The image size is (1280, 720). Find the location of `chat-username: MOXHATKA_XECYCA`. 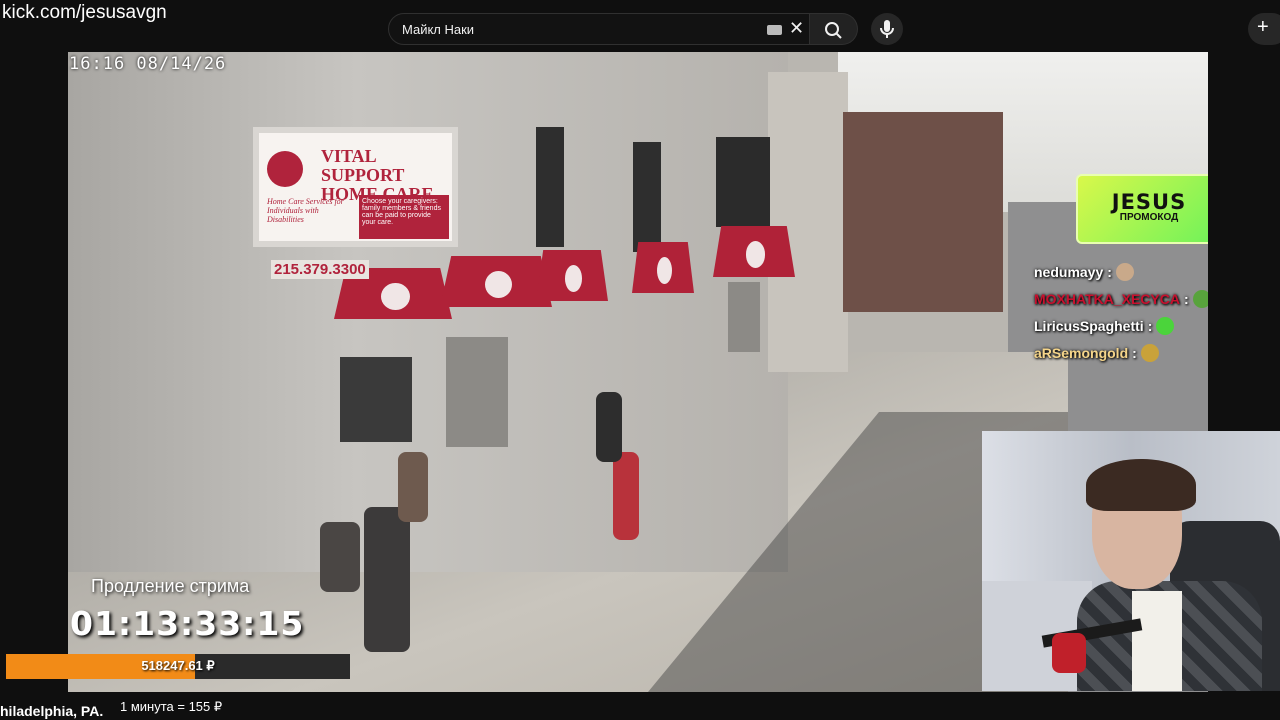

chat-username: MOXHATKA_XECYCA is located at coordinates (1107, 298).